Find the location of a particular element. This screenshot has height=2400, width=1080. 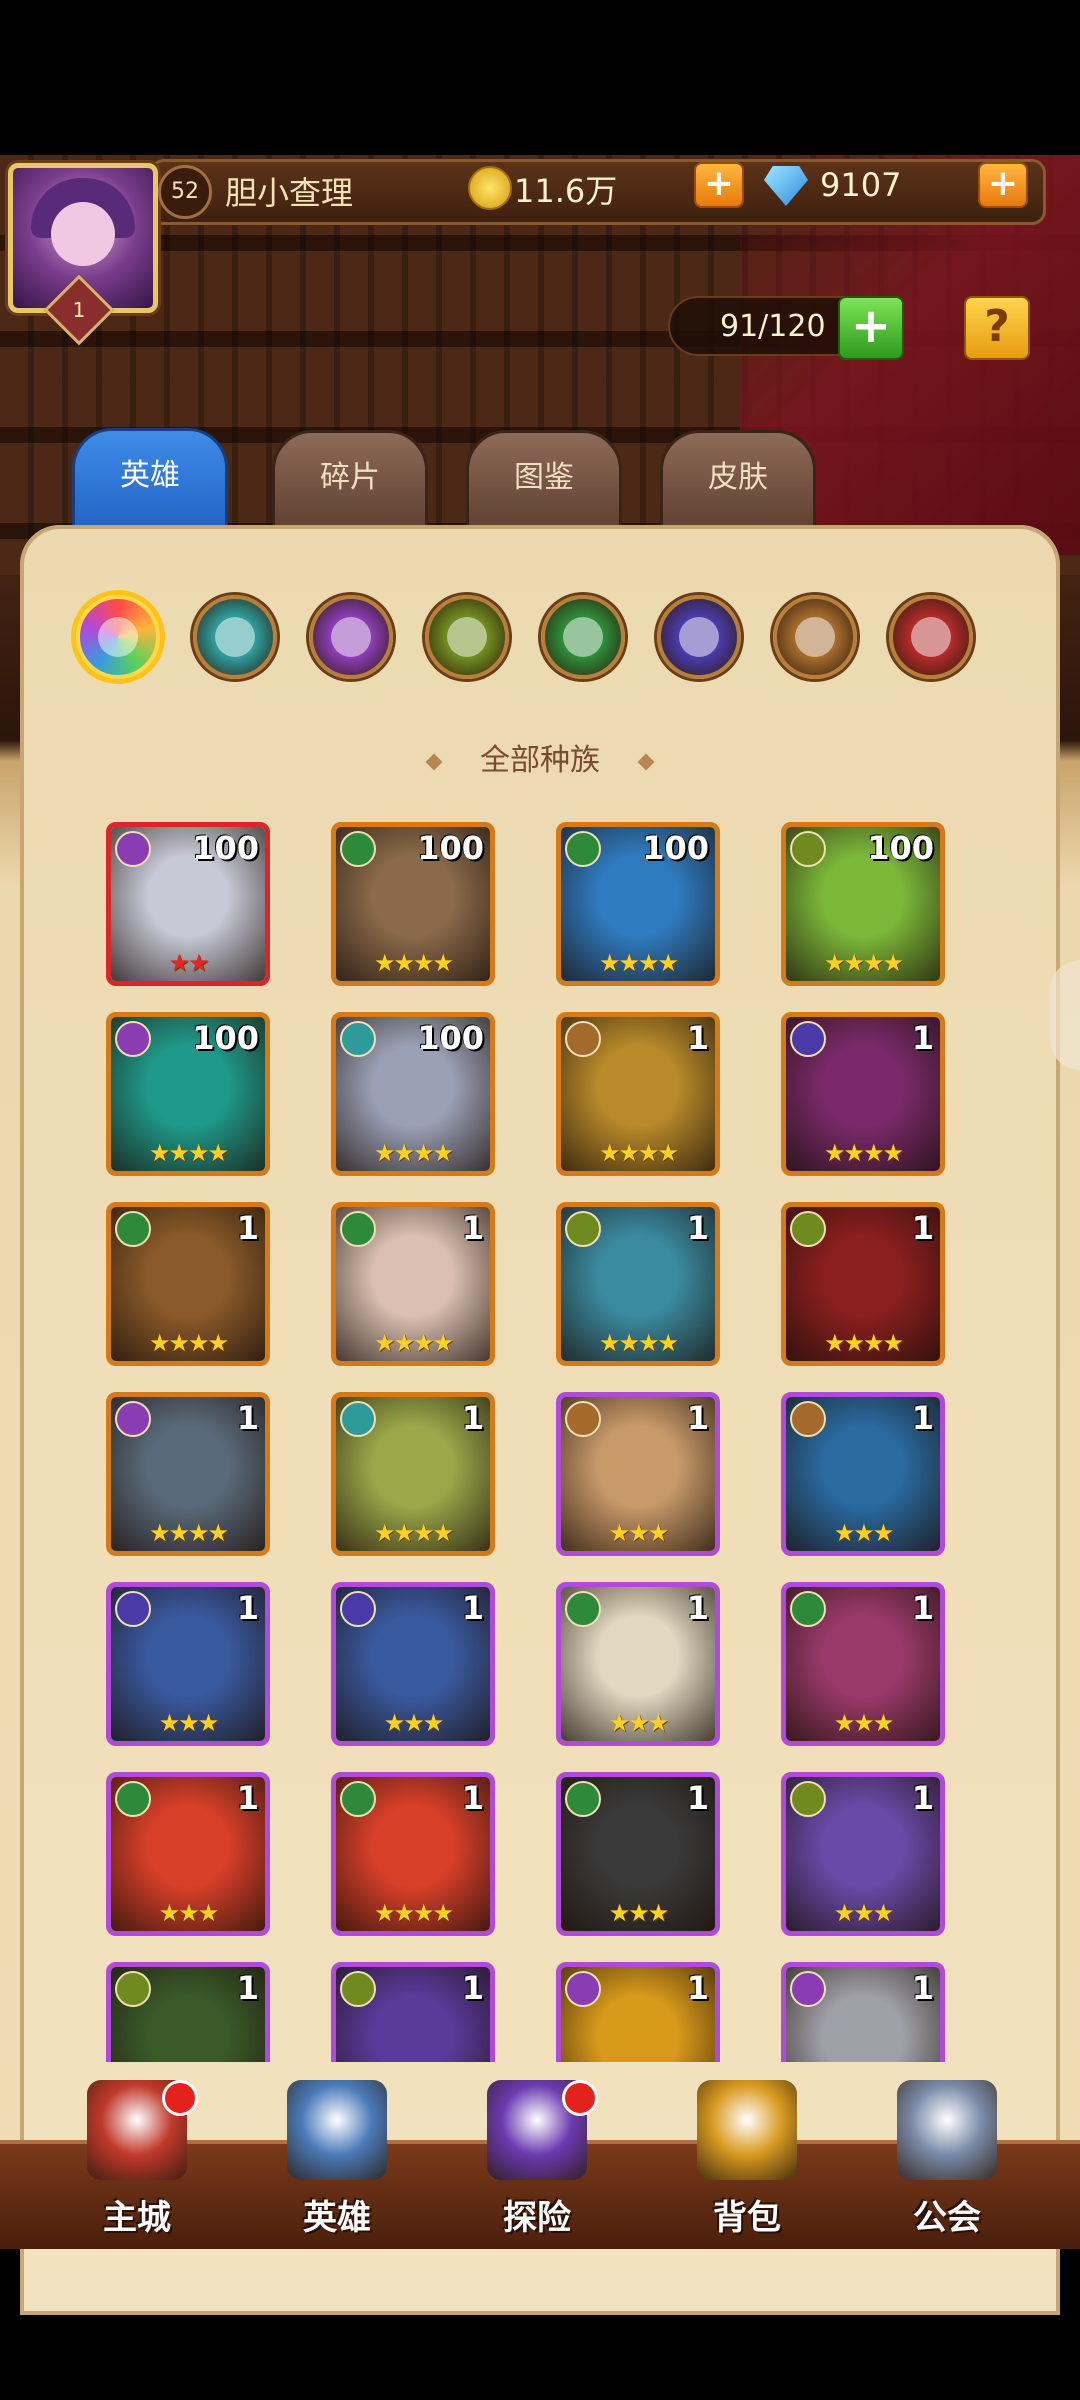

race-blue-icon is located at coordinates (235, 637).